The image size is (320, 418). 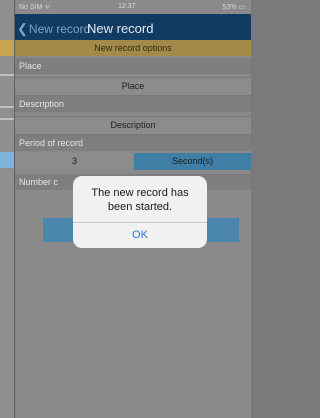 I want to click on alert-message: The new record has been started., so click(x=140, y=200).